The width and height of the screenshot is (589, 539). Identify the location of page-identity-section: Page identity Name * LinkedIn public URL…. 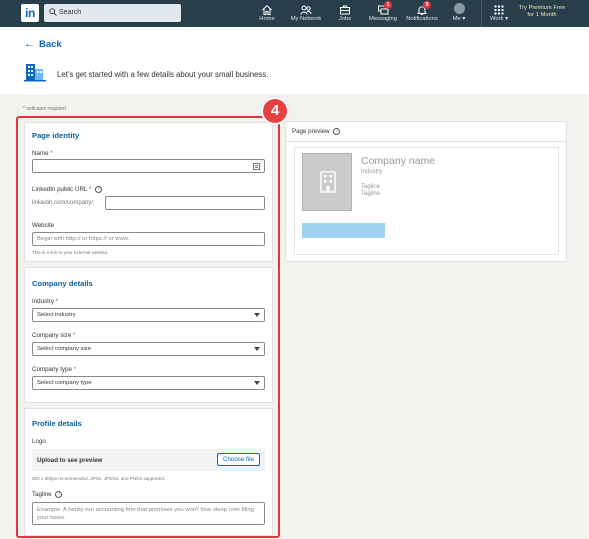
(148, 192).